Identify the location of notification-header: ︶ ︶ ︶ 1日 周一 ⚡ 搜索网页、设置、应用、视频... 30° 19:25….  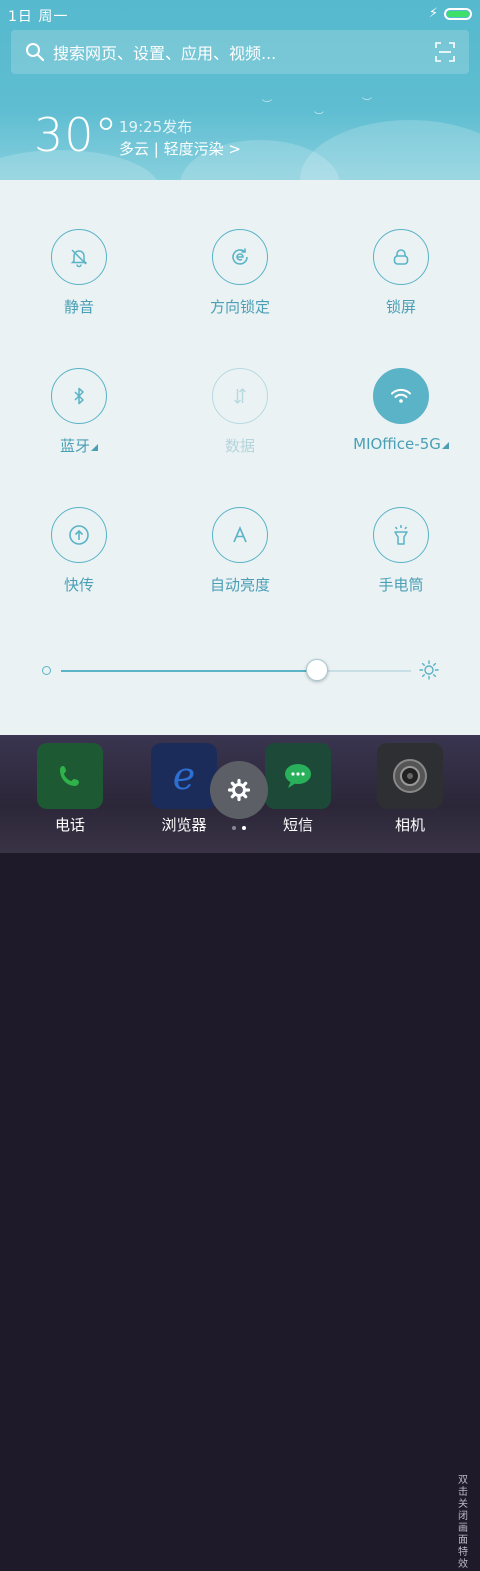
(240, 90).